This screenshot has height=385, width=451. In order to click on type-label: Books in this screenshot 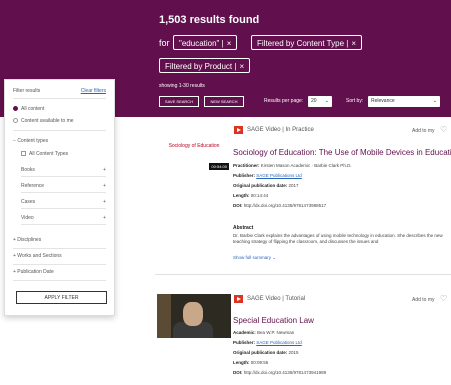, I will do `click(28, 170)`.